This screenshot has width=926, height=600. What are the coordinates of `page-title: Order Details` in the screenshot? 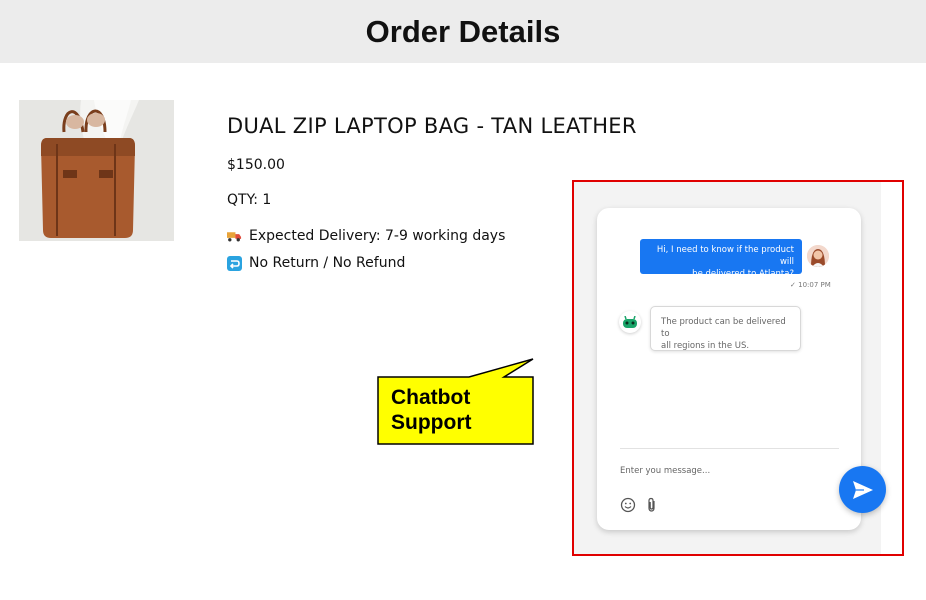 It's located at (463, 31).